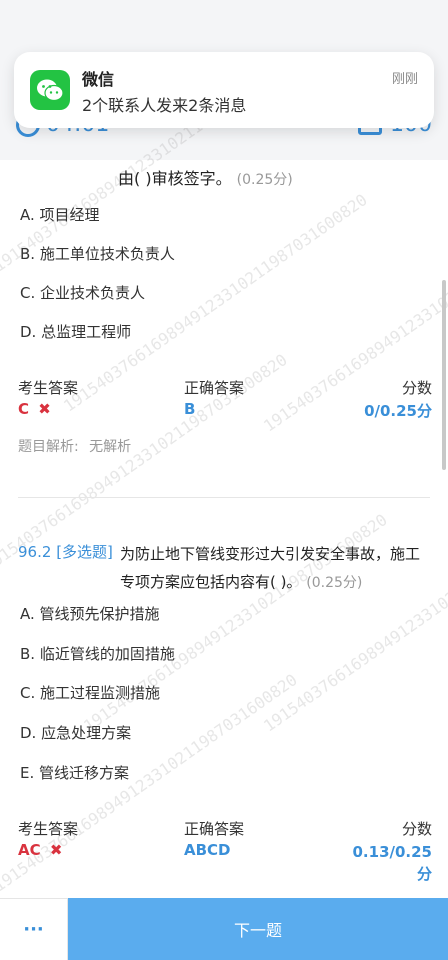  I want to click on correct-answer-value: ABCD, so click(207, 850).